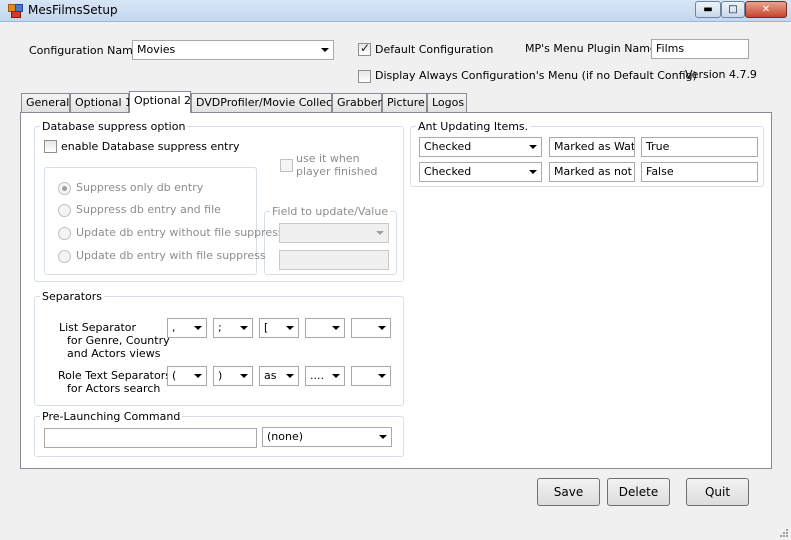  Describe the element at coordinates (364, 76) in the screenshot. I see `display-always-checkbox` at that location.